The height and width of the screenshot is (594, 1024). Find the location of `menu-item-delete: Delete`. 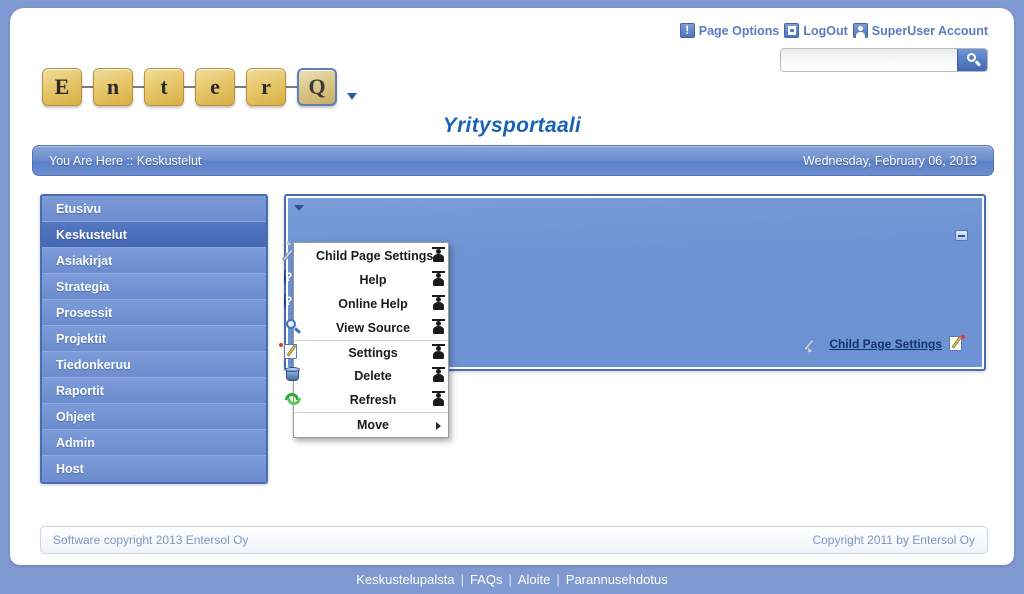

menu-item-delete: Delete is located at coordinates (366, 376).